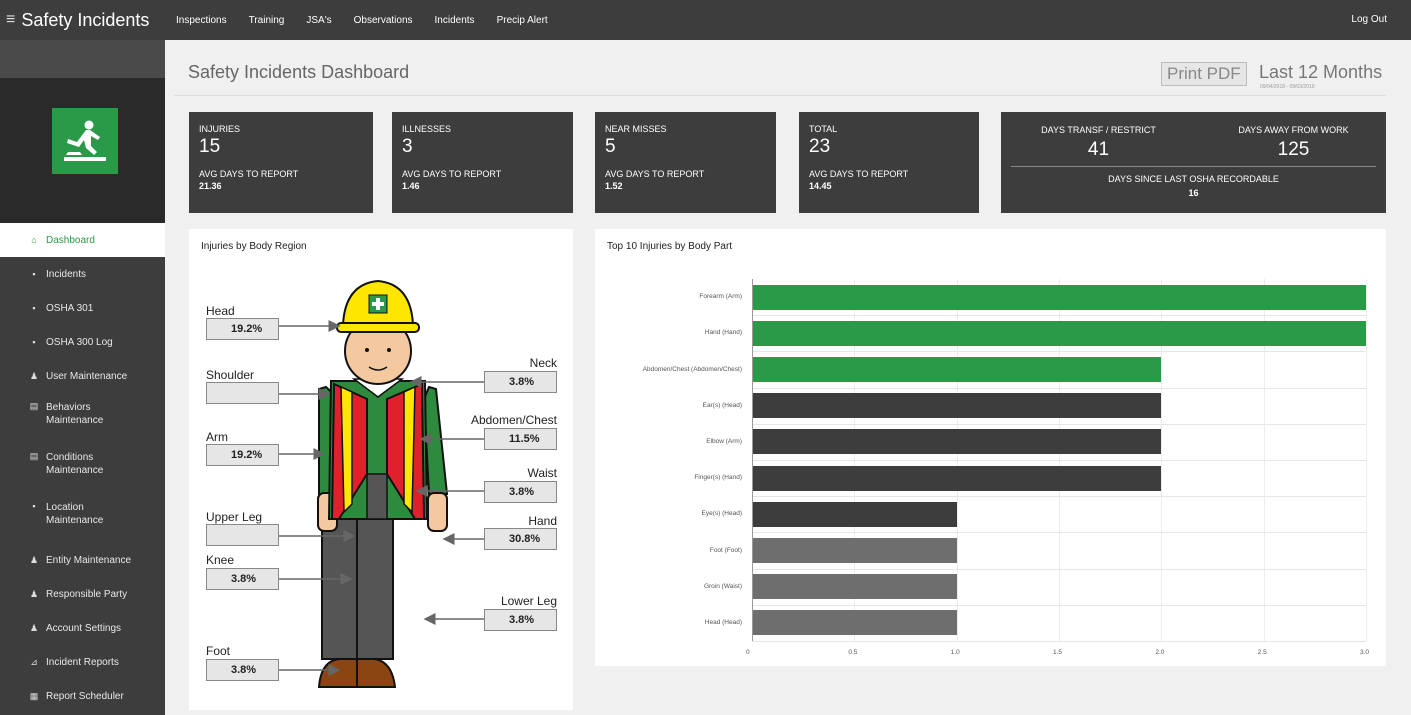  Describe the element at coordinates (520, 382) in the screenshot. I see `region-neck-value: 3.8%` at that location.